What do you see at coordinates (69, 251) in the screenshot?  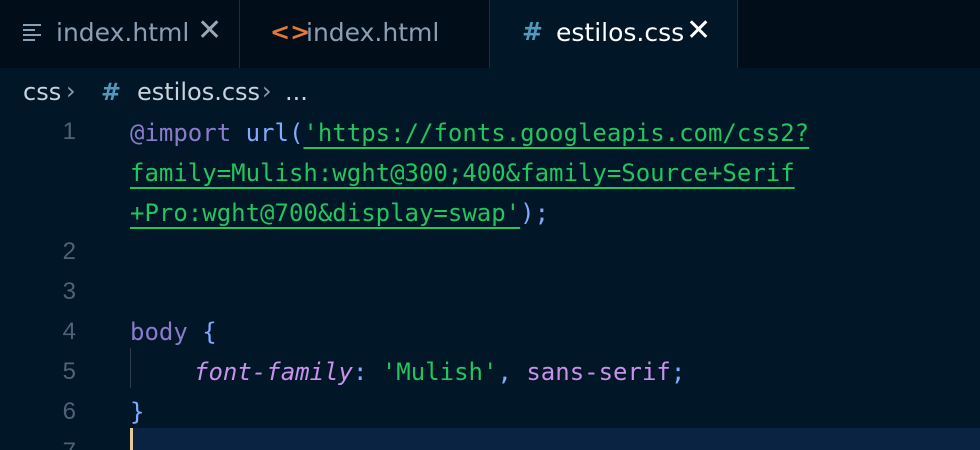 I see `line-number: 2` at bounding box center [69, 251].